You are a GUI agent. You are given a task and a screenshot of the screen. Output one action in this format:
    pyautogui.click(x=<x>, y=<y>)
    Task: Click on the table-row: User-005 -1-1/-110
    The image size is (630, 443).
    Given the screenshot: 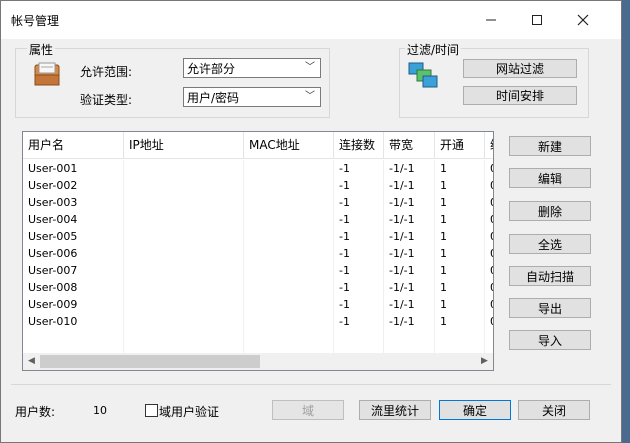 What is the action you would take?
    pyautogui.click(x=258, y=236)
    